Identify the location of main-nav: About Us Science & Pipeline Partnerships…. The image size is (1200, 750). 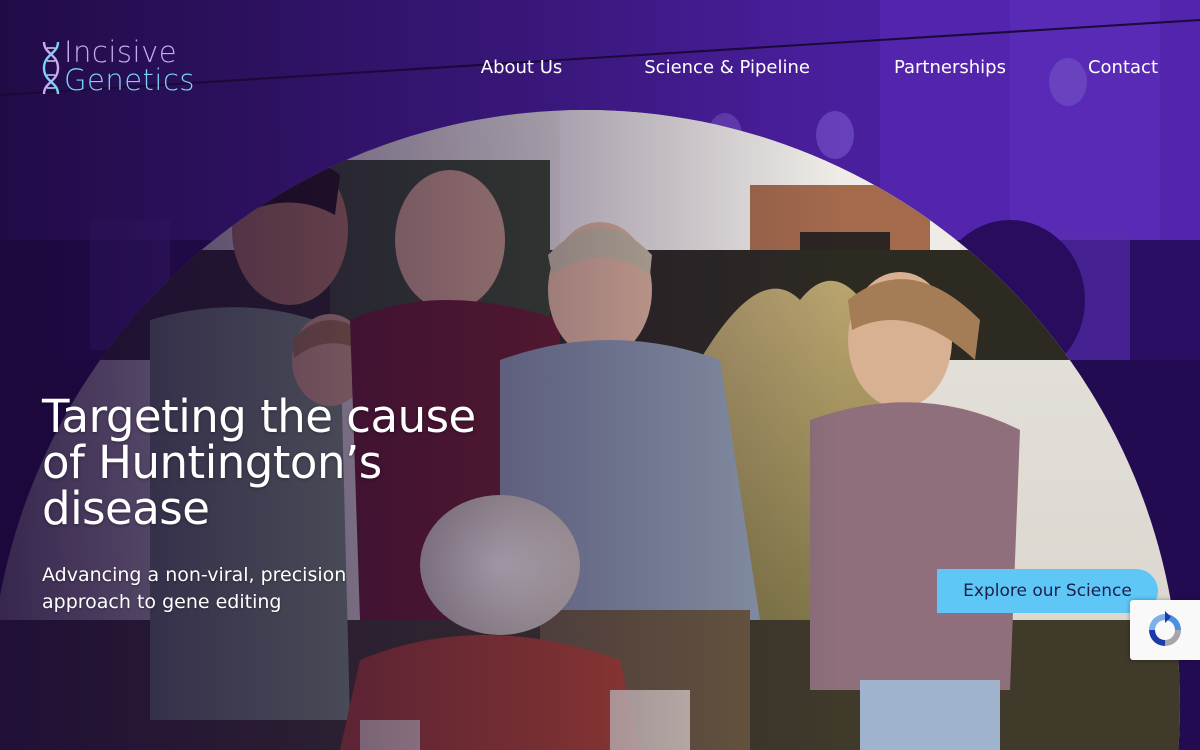
(819, 68).